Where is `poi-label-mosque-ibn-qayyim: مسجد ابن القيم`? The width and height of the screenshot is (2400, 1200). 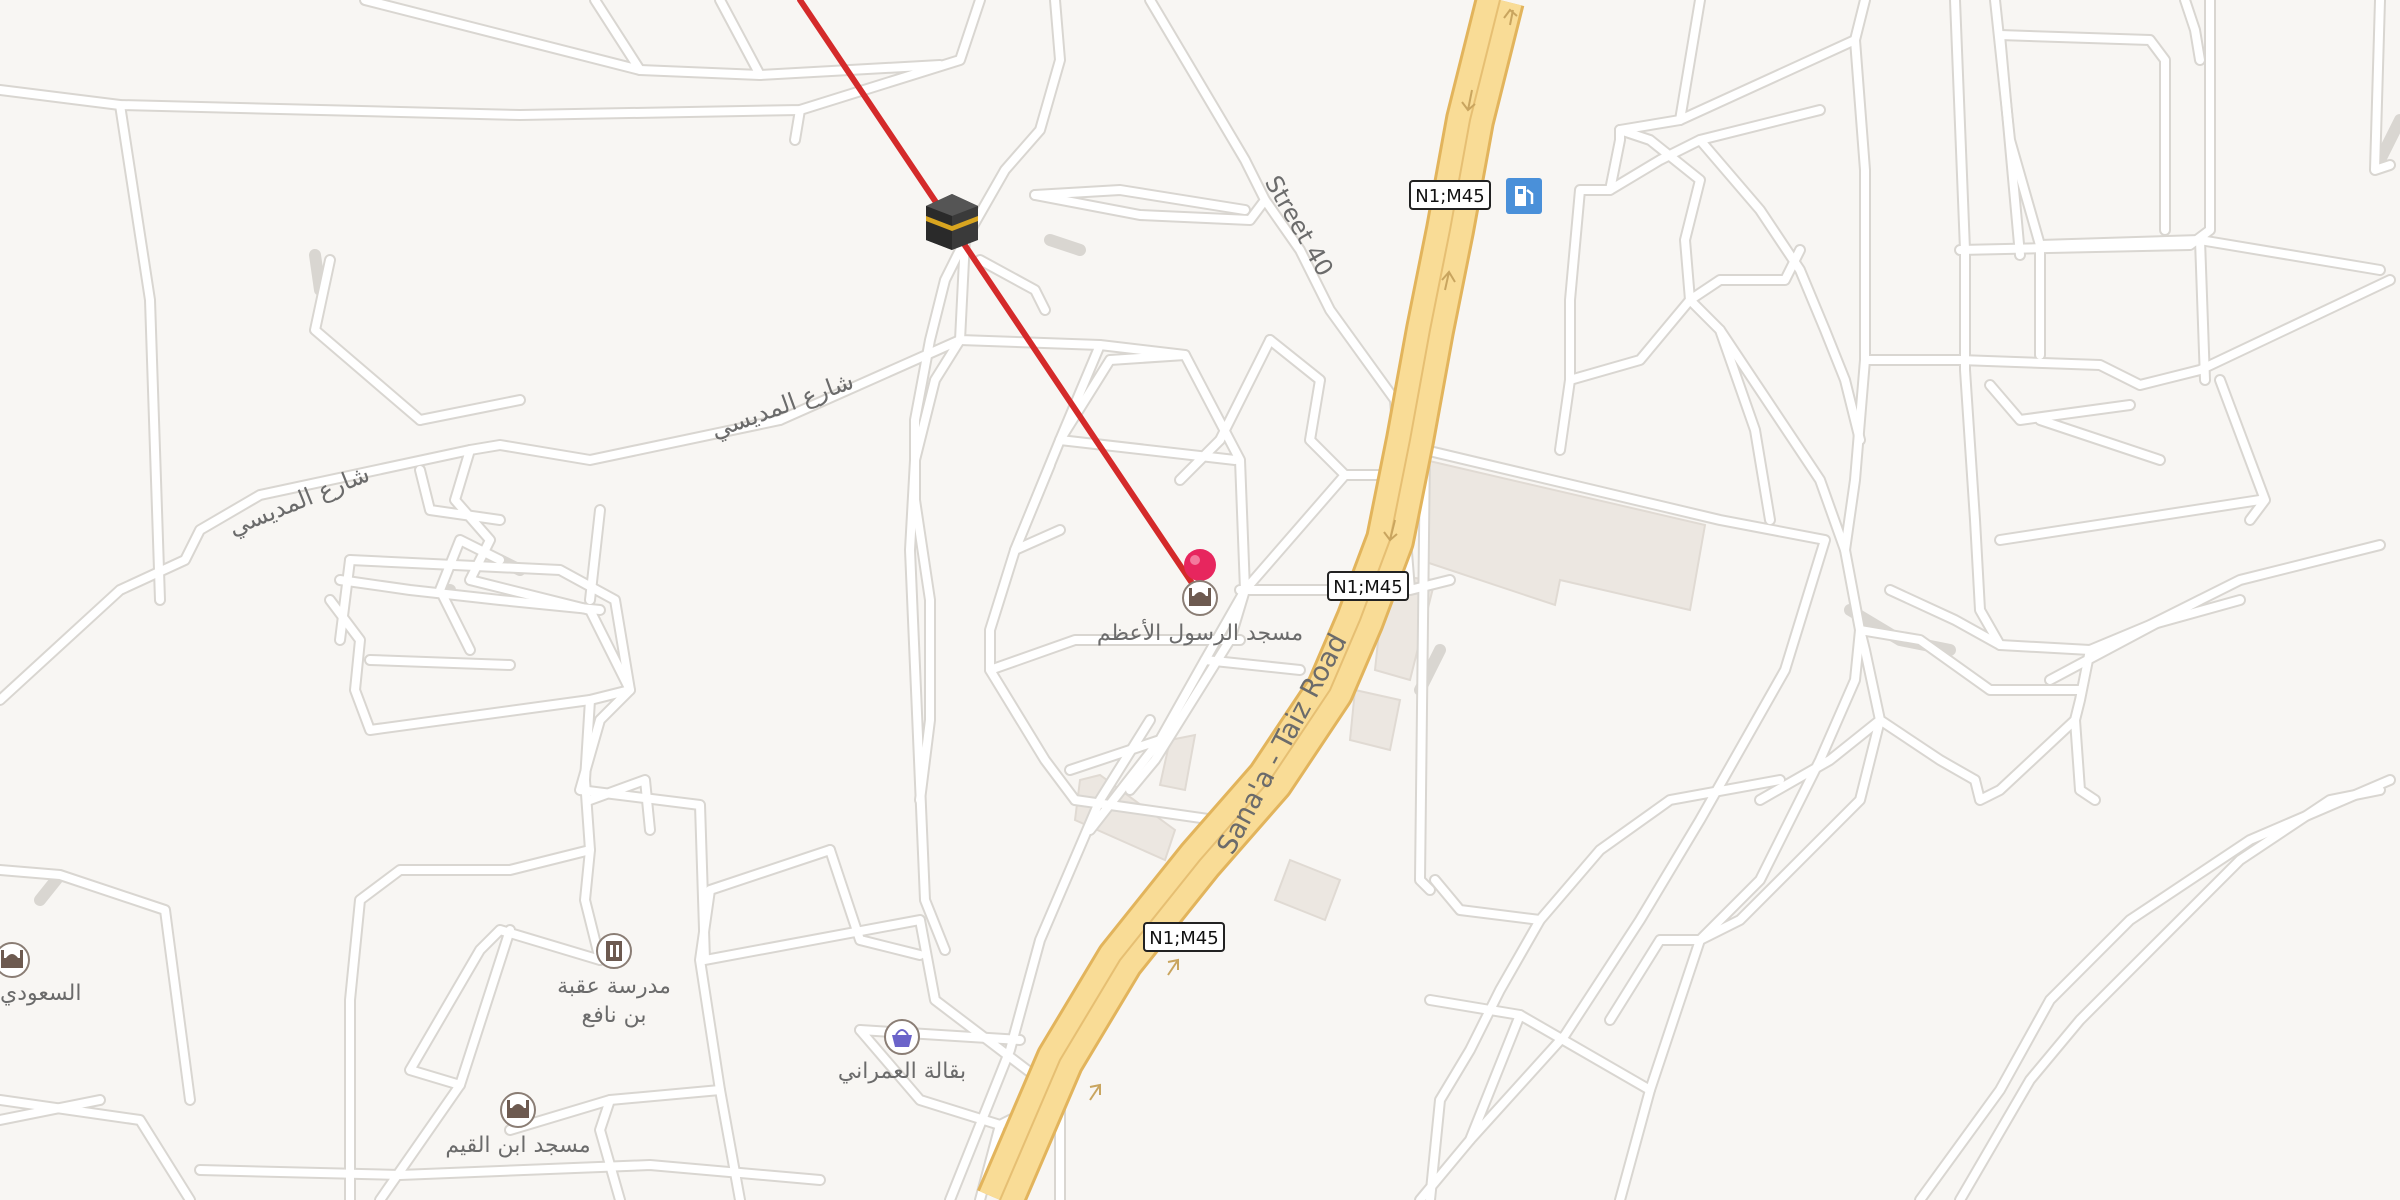
poi-label-mosque-ibn-qayyim: مسجد ابن القيم is located at coordinates (517, 1145).